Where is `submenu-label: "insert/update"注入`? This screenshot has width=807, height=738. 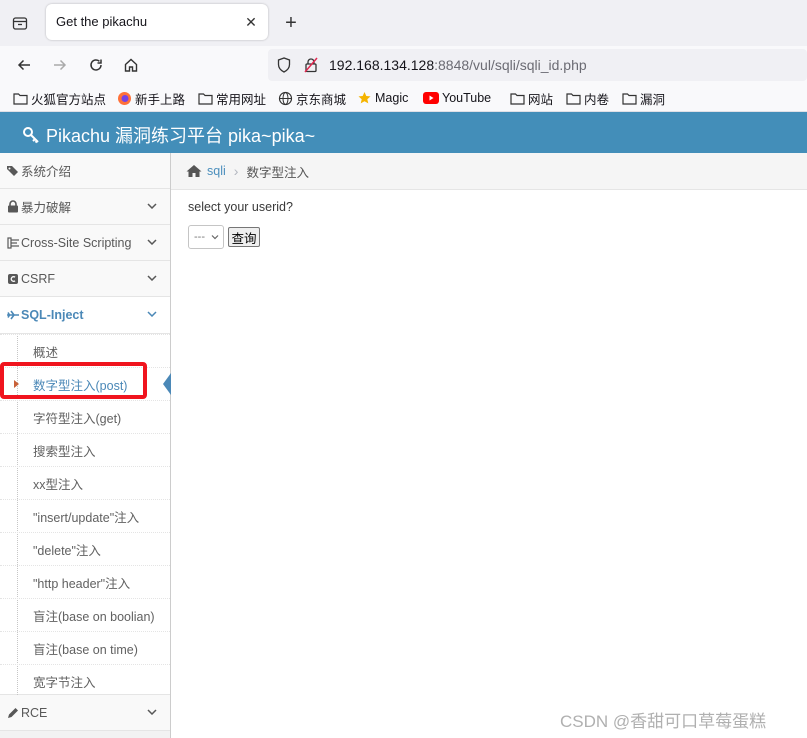
submenu-label: "insert/update"注入 is located at coordinates (86, 517).